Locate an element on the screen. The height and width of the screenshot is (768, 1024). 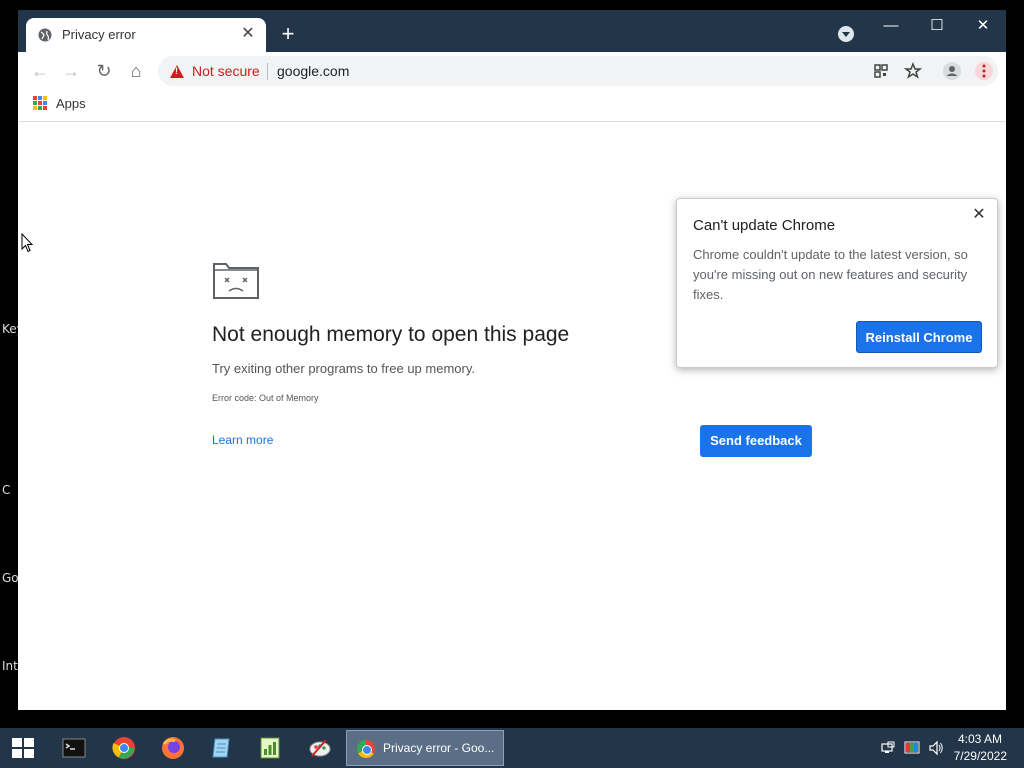
start-button is located at coordinates (23, 748).